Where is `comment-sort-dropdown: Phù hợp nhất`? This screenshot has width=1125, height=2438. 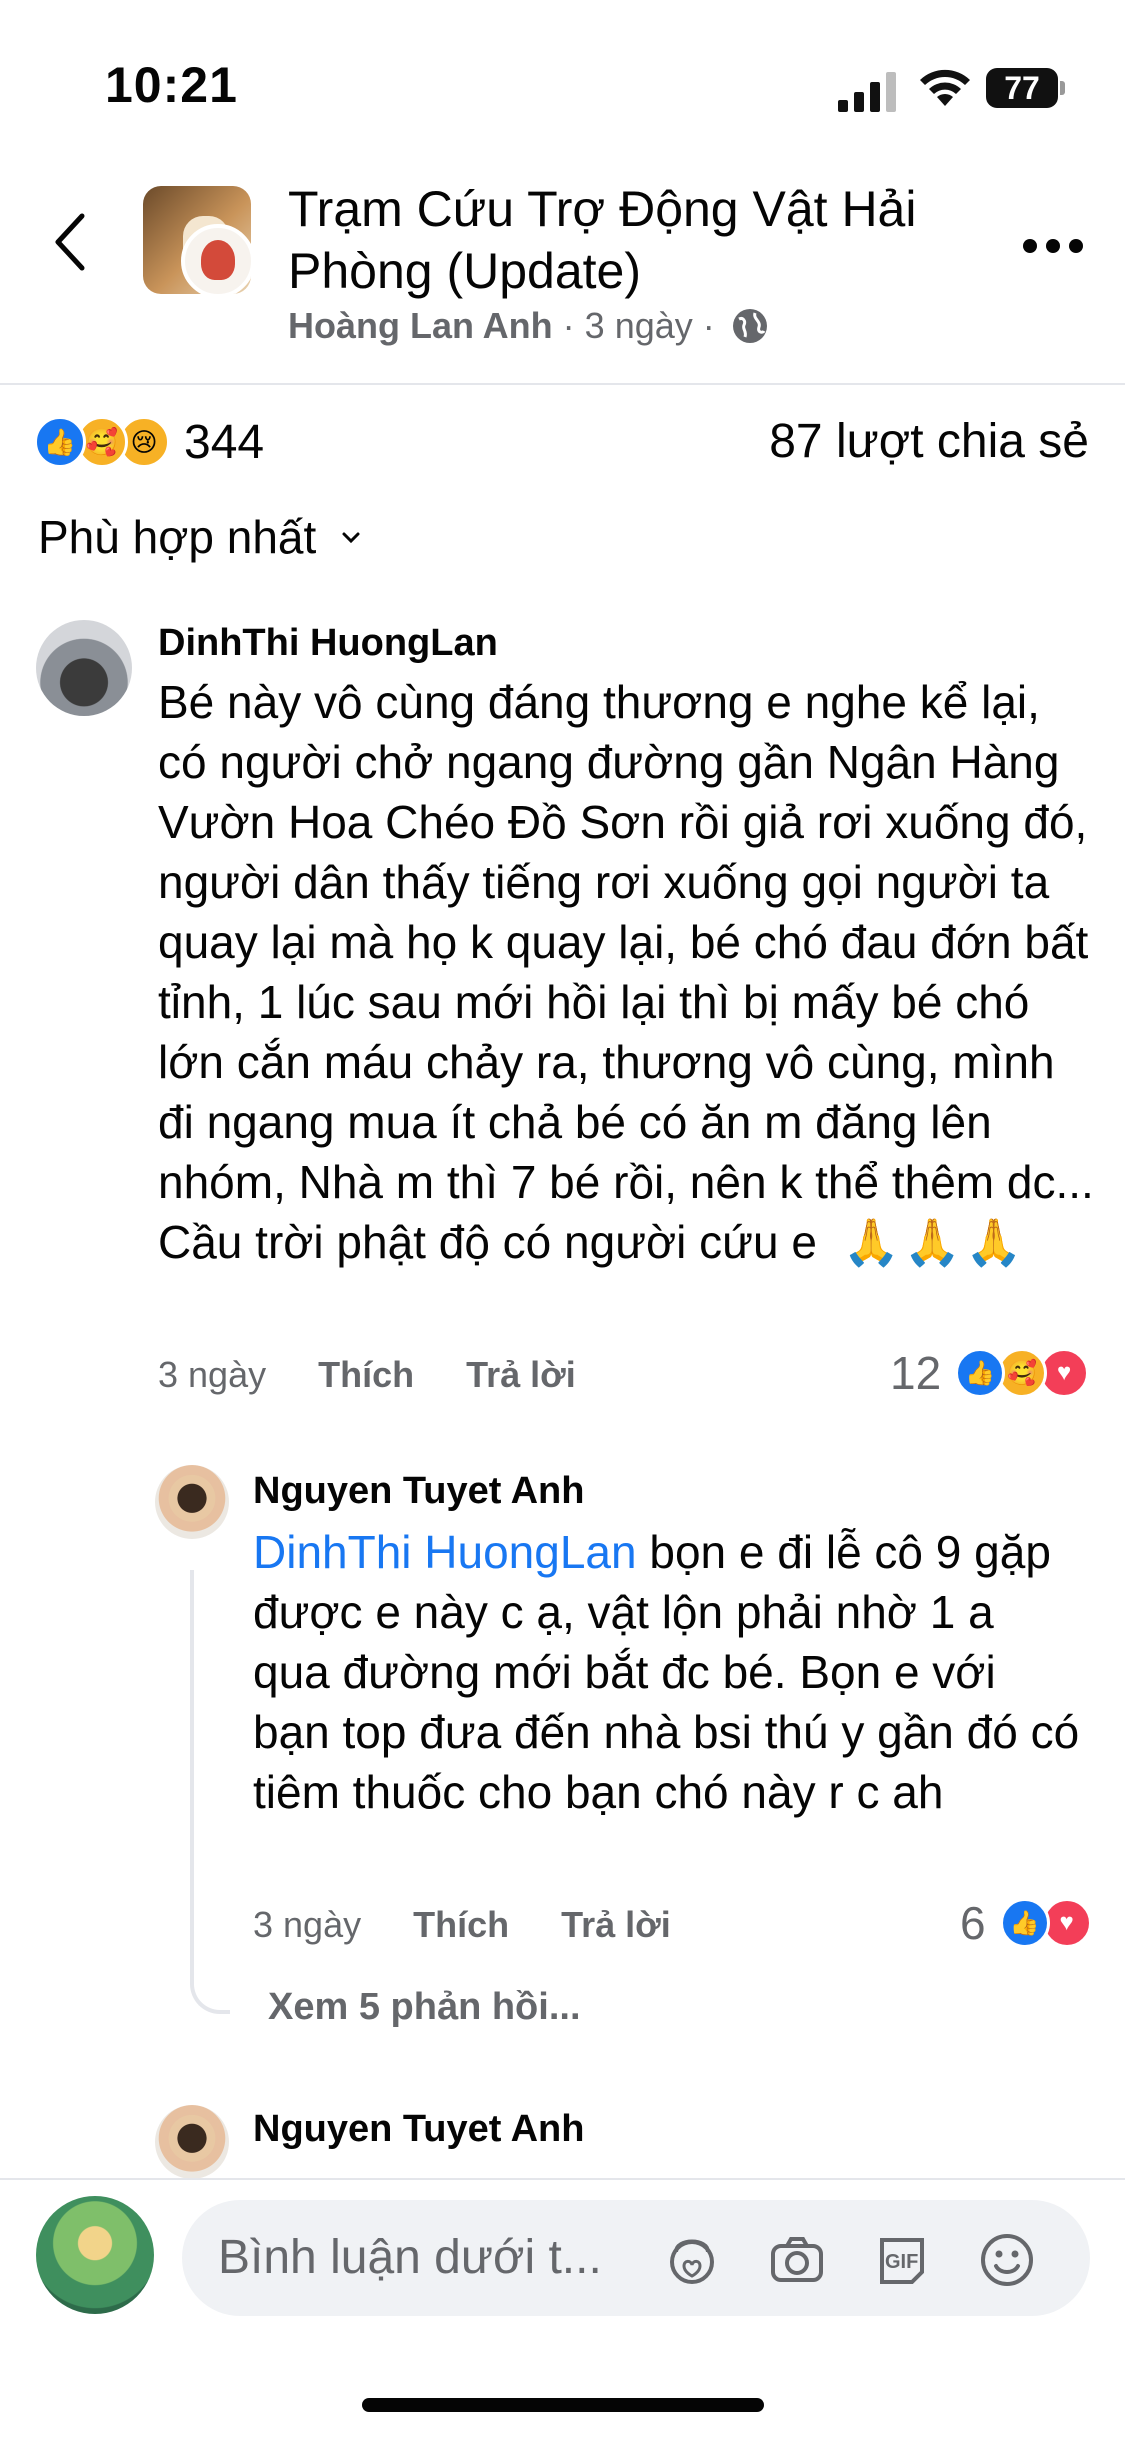 comment-sort-dropdown: Phù hợp nhất is located at coordinates (201, 537).